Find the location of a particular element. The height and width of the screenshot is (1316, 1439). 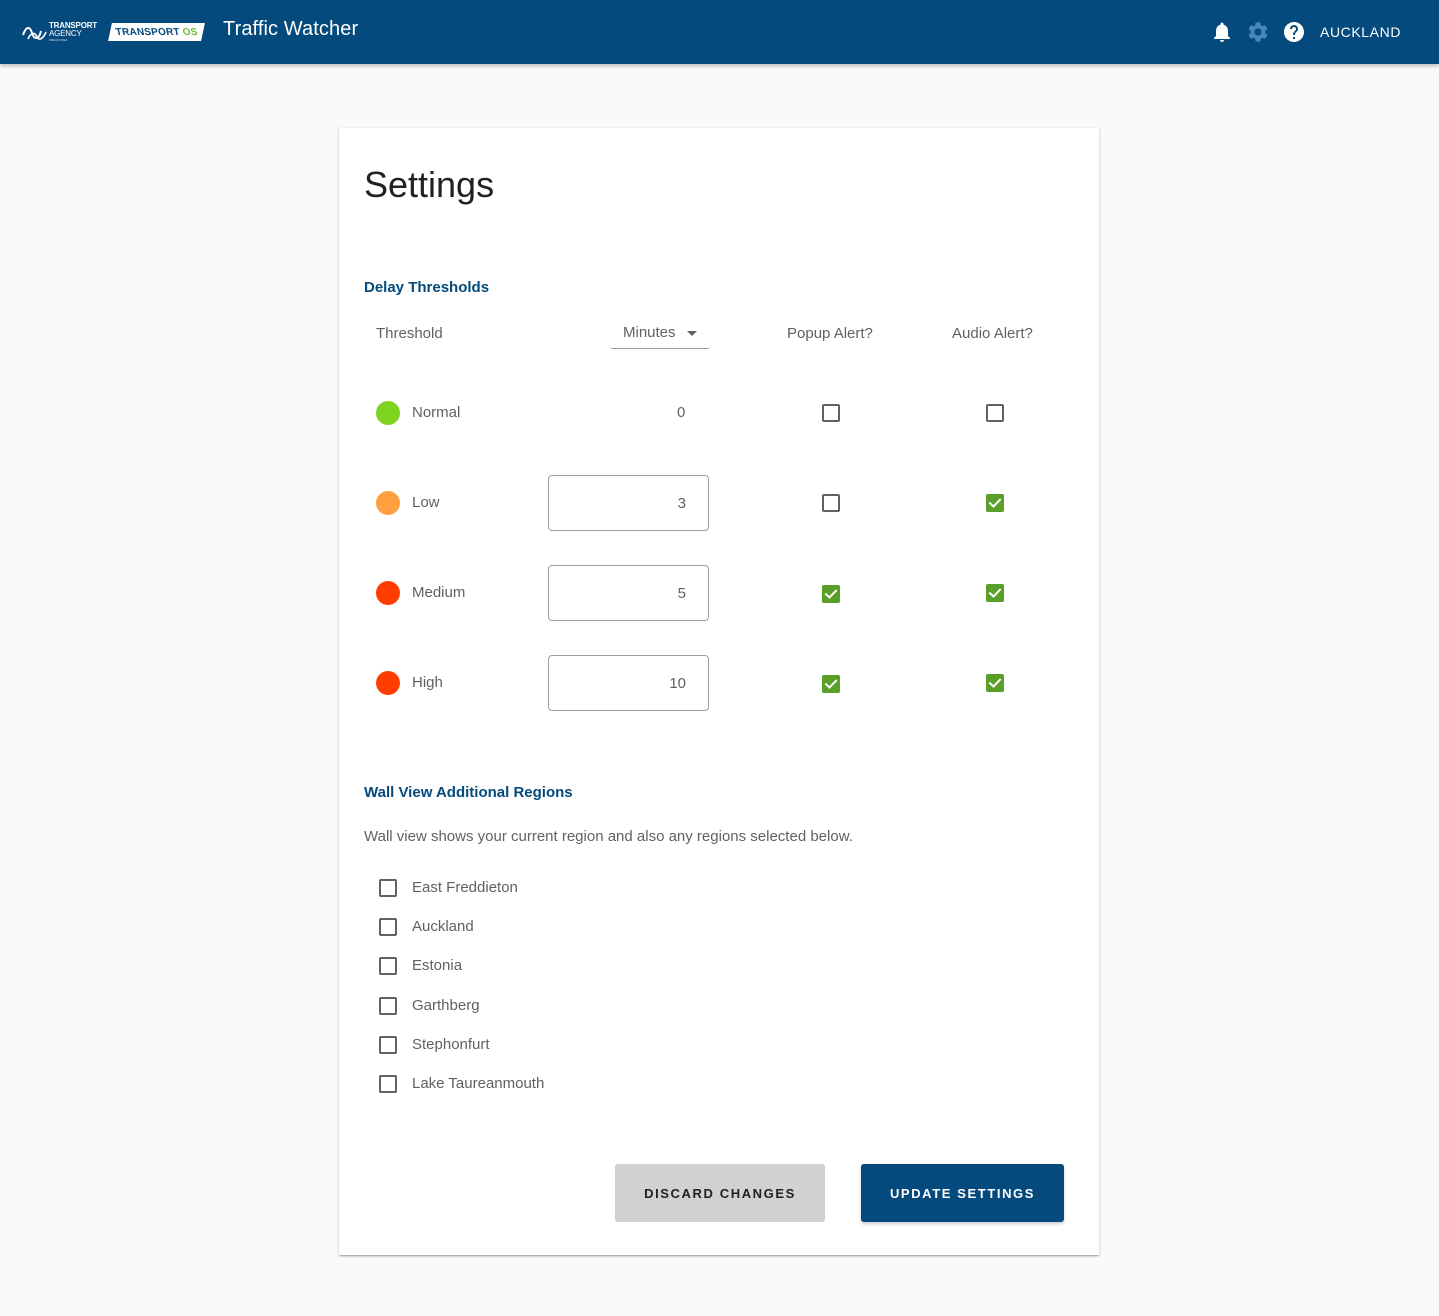

threshold-row-medium: Medium is located at coordinates (719, 593).